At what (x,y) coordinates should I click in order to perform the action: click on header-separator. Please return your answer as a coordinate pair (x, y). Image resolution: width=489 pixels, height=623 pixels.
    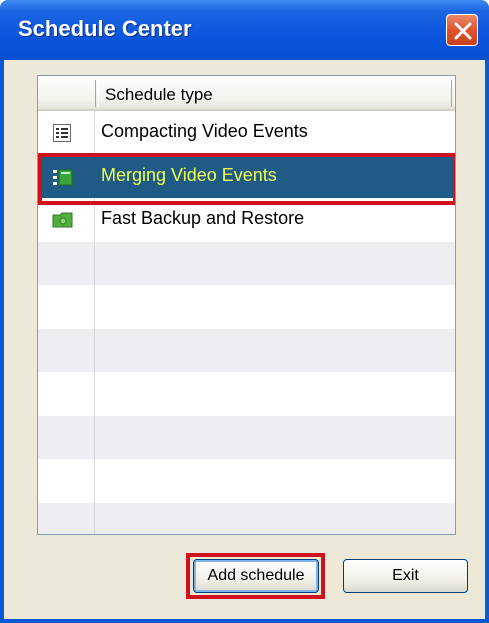
    Looking at the image, I should click on (97, 93).